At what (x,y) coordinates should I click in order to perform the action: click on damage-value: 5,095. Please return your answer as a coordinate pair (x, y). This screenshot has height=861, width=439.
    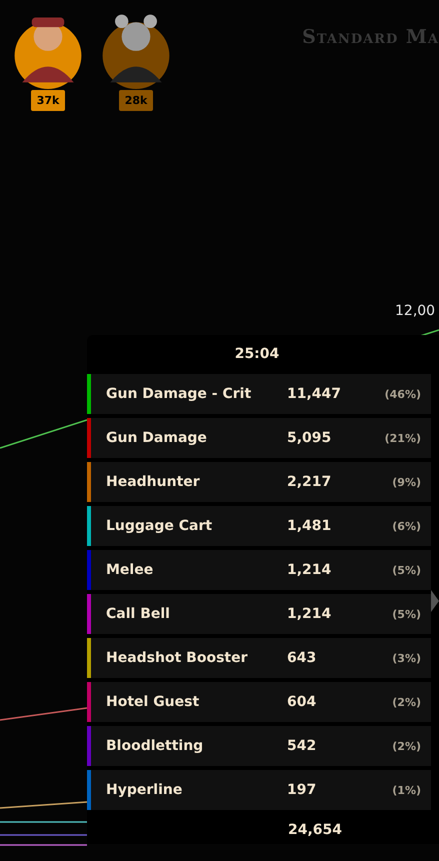
    Looking at the image, I should click on (309, 438).